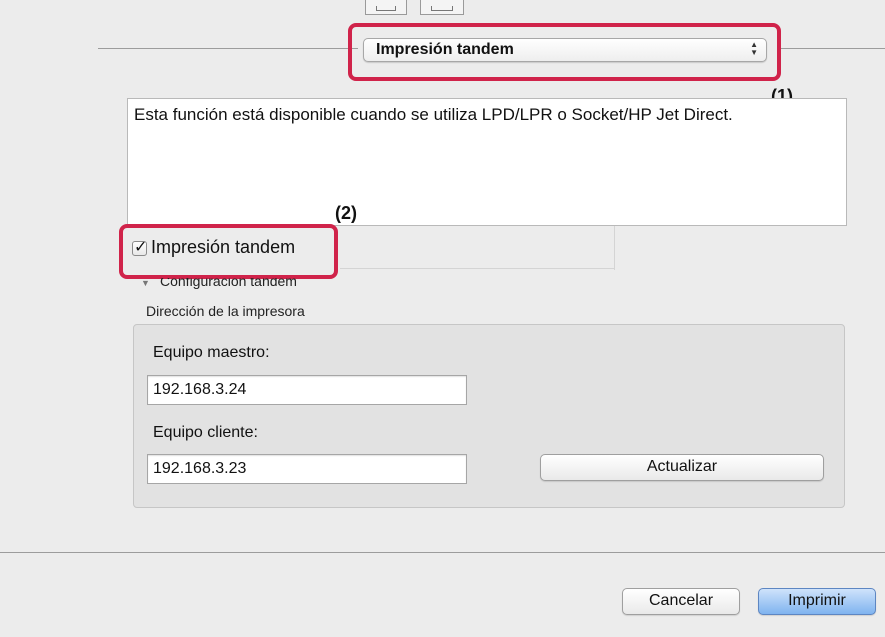  What do you see at coordinates (307, 469) in the screenshot?
I see `client-address-input: 192.168.3.23` at bounding box center [307, 469].